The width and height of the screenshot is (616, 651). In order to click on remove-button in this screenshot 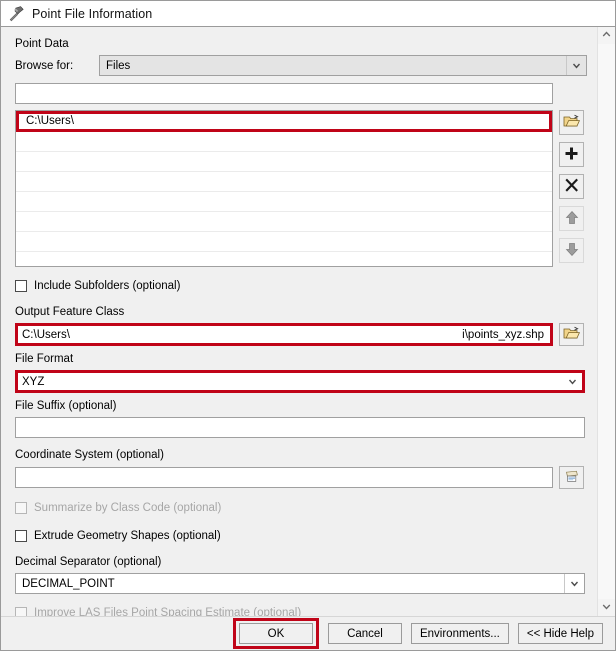, I will do `click(571, 186)`.